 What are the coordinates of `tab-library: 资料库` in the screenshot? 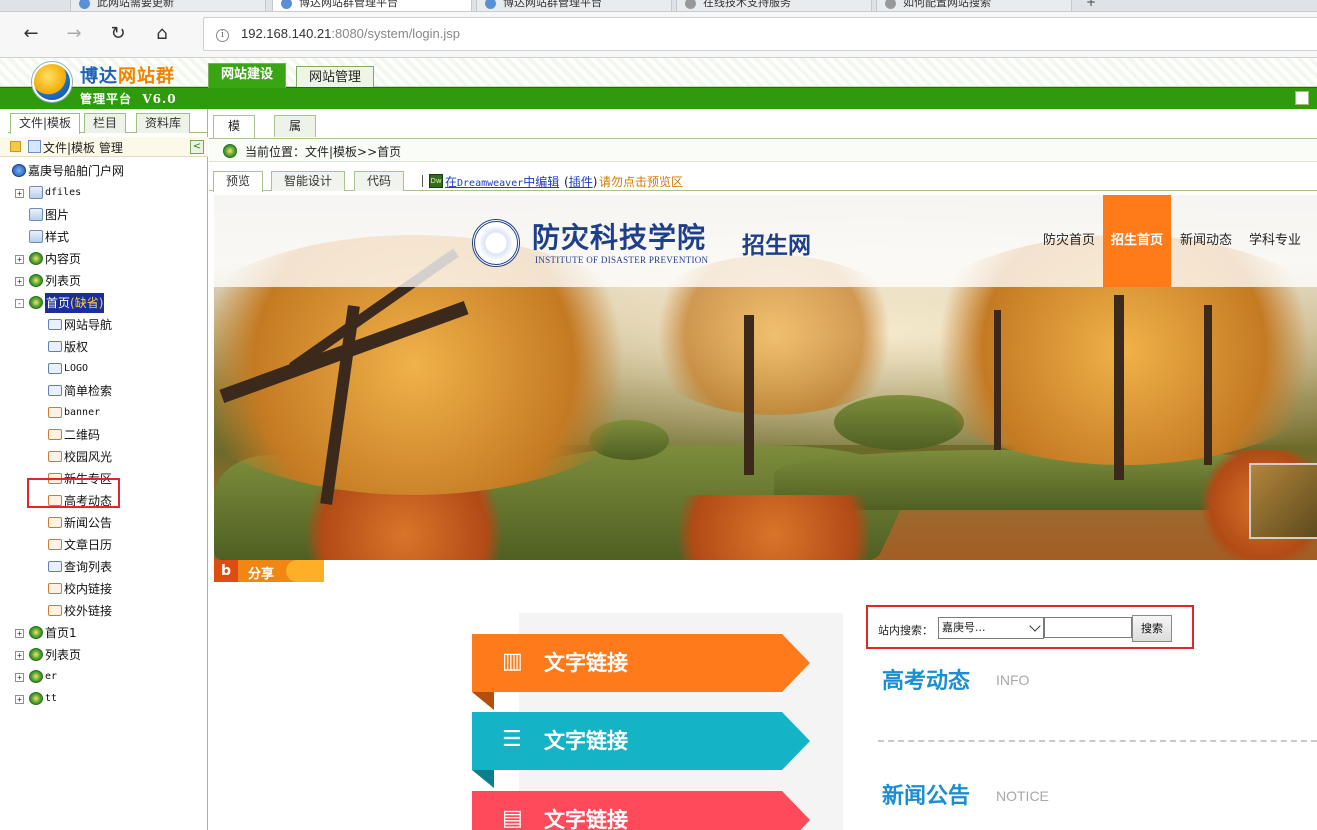 It's located at (163, 123).